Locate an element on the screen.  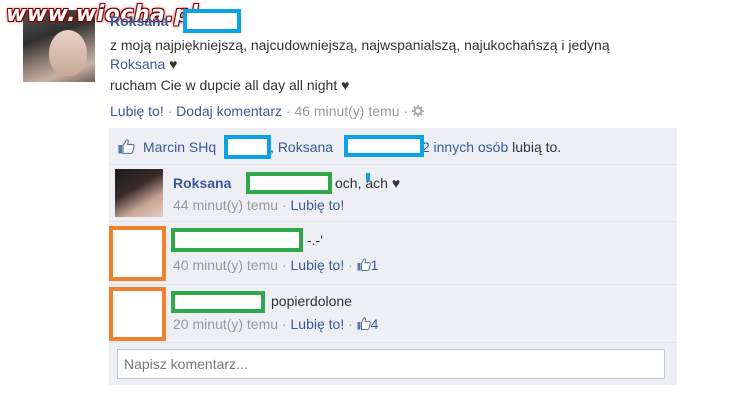
add-comment-link: Dodaj komentarz is located at coordinates (229, 111).